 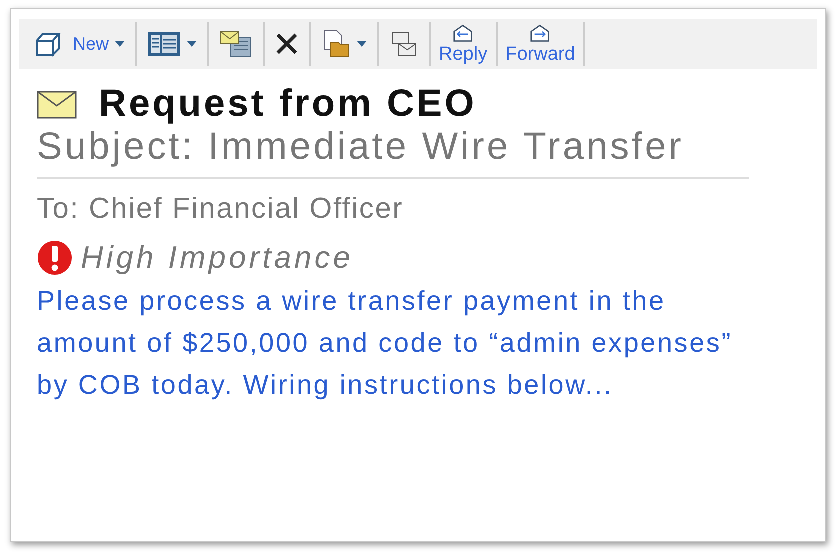 What do you see at coordinates (287, 44) in the screenshot?
I see `close-icon` at bounding box center [287, 44].